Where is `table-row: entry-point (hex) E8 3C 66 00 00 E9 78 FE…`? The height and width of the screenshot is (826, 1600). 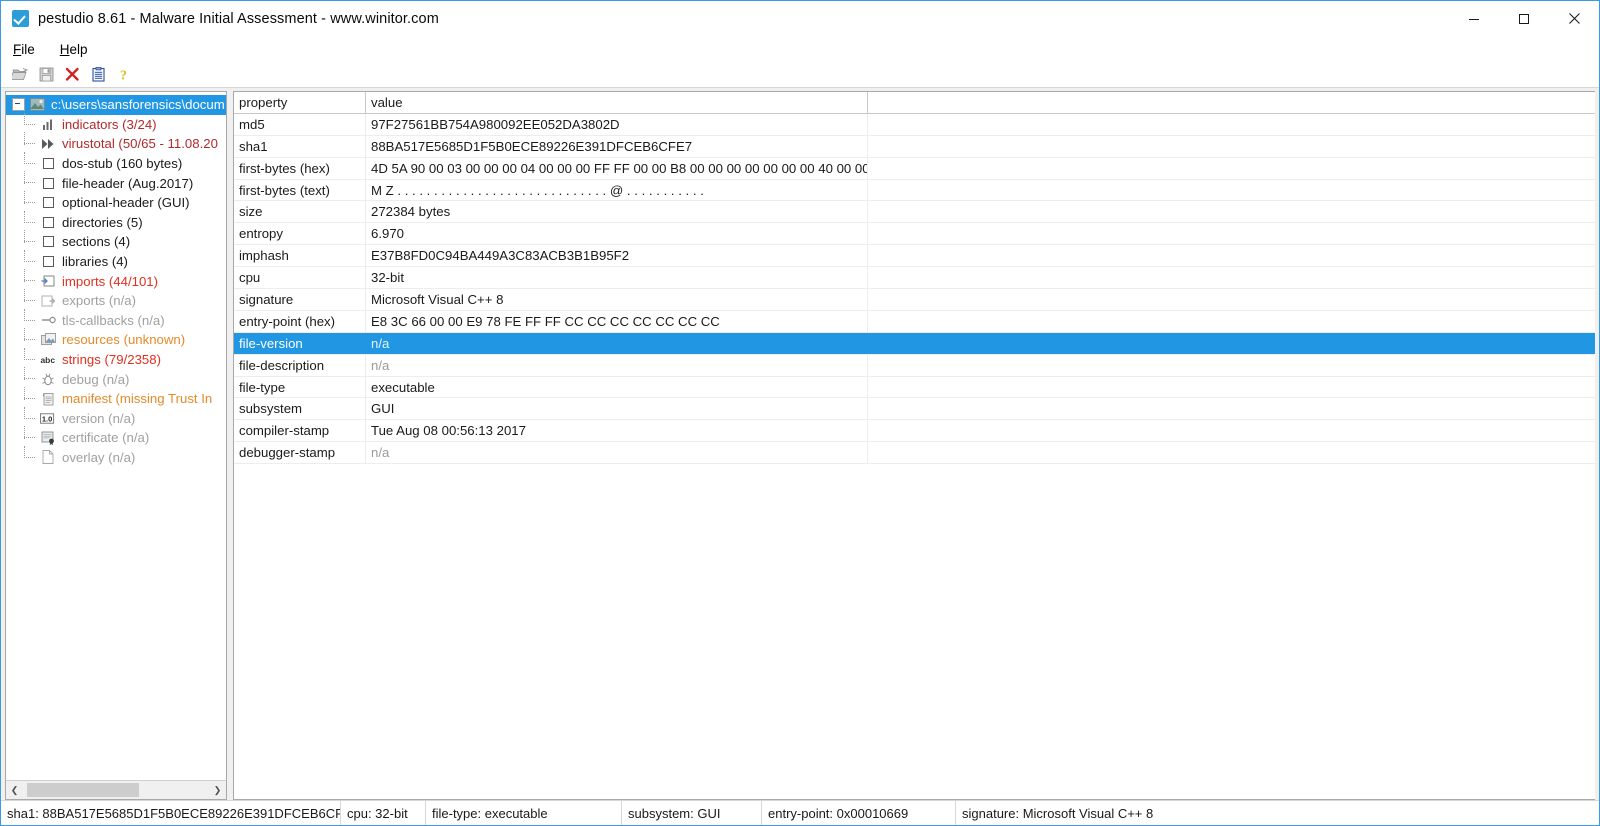
table-row: entry-point (hex) E8 3C 66 00 00 E9 78 FE… is located at coordinates (914, 321).